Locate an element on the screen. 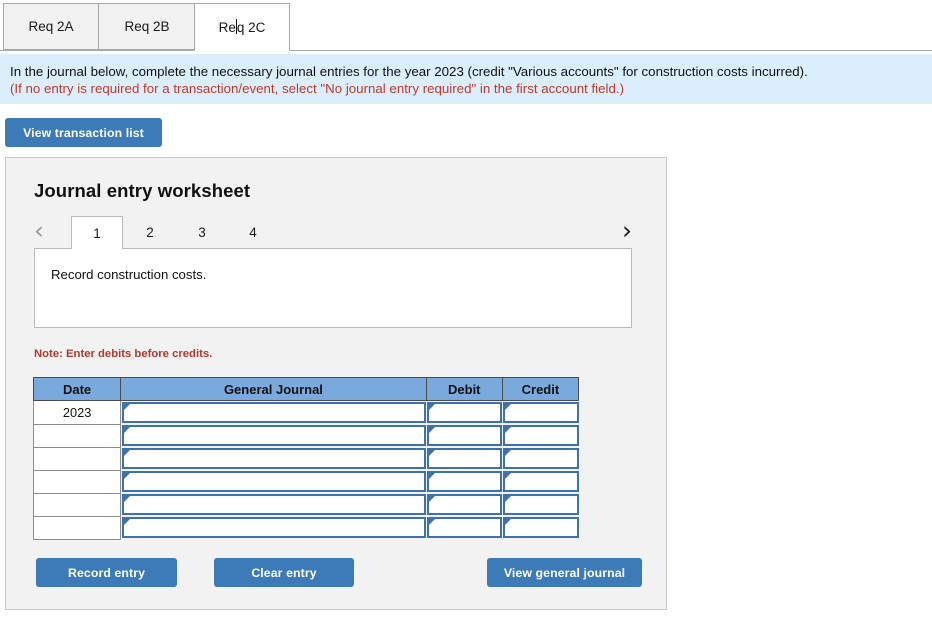  date-cell-row-1: 2023 is located at coordinates (77, 412).